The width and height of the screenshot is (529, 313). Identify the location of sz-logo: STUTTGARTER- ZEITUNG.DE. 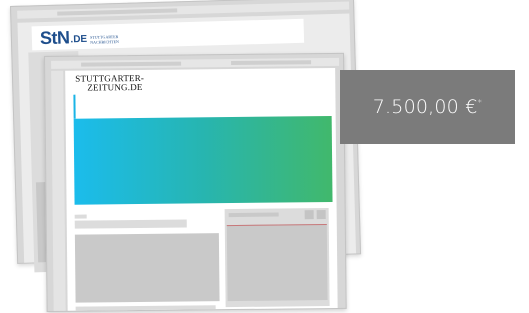
(109, 83).